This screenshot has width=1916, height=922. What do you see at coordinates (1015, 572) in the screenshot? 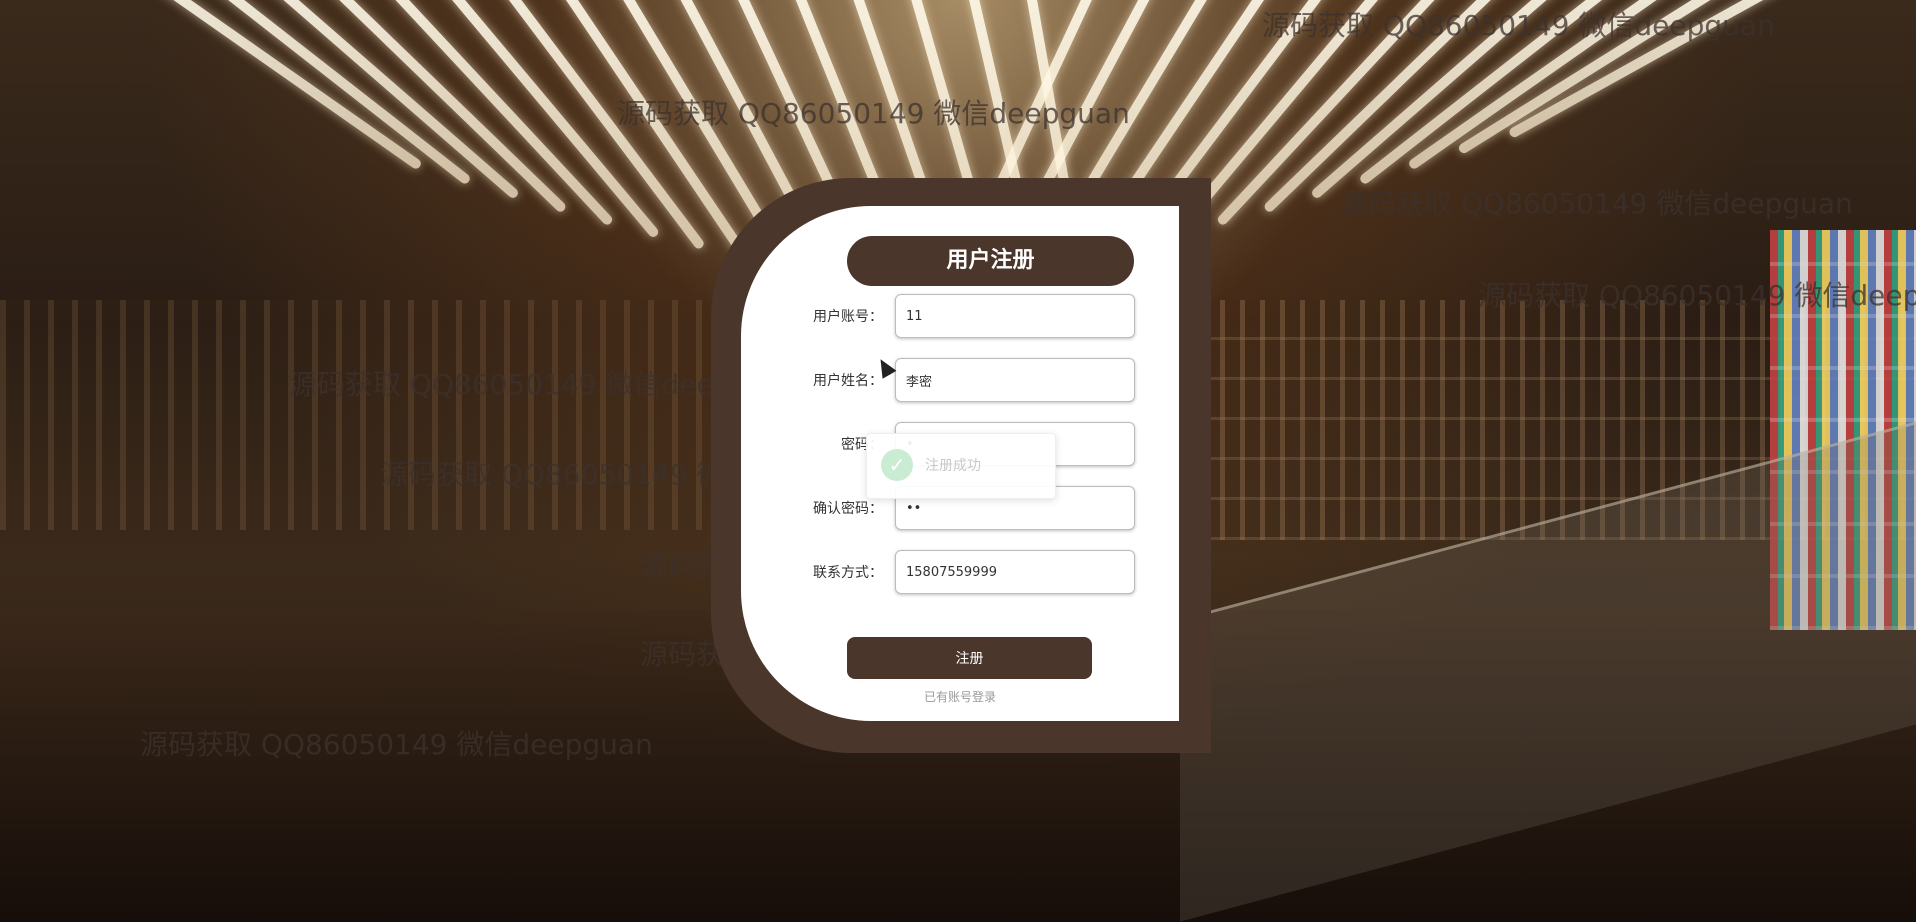
I see `phone-input` at bounding box center [1015, 572].